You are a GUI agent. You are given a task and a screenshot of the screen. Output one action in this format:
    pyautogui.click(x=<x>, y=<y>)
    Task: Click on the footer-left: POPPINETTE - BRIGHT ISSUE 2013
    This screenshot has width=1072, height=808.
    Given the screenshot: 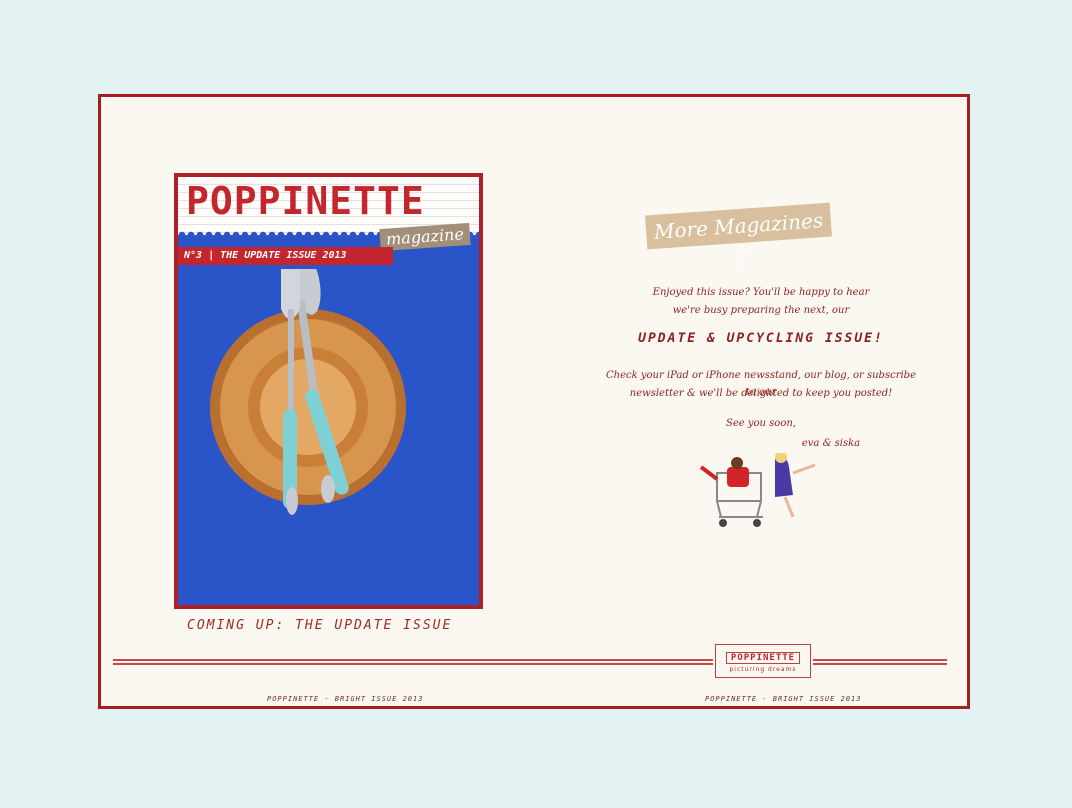 What is the action you would take?
    pyautogui.click(x=345, y=699)
    